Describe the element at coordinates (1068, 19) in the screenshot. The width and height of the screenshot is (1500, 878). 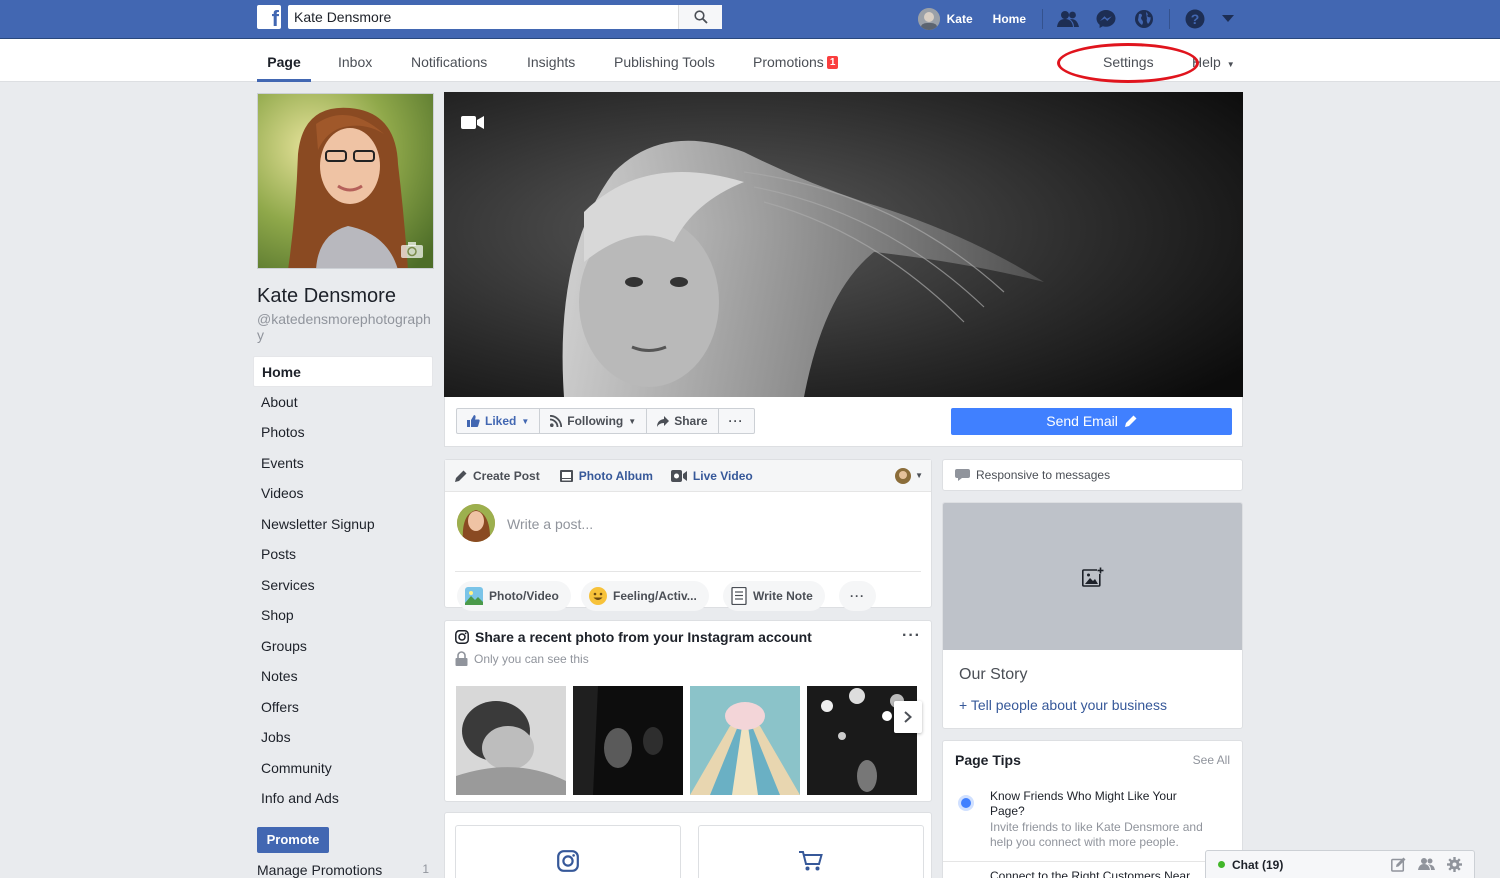
I see `friend-requests-button` at that location.